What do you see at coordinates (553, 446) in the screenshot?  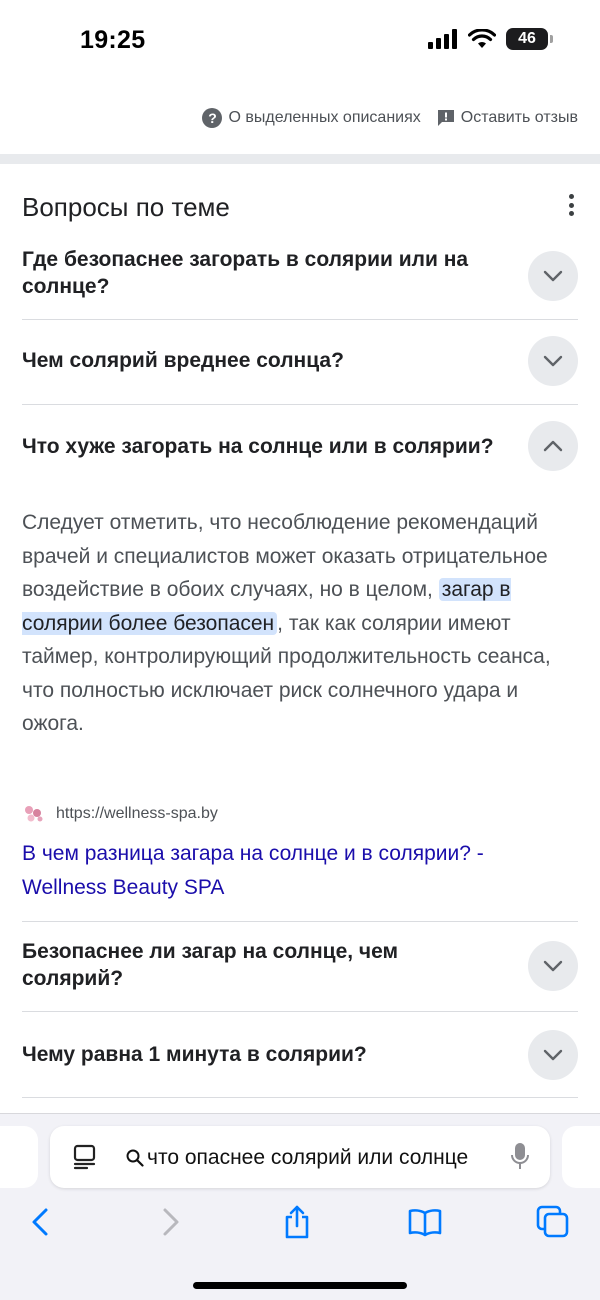 I see `chevron-up-icon` at bounding box center [553, 446].